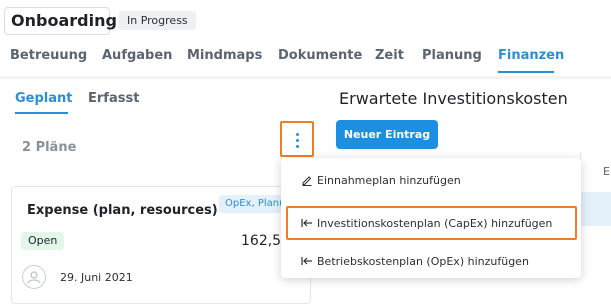 The width and height of the screenshot is (611, 306). What do you see at coordinates (389, 180) in the screenshot?
I see `menu-item-label: Einnahmeplan hinzufügen` at bounding box center [389, 180].